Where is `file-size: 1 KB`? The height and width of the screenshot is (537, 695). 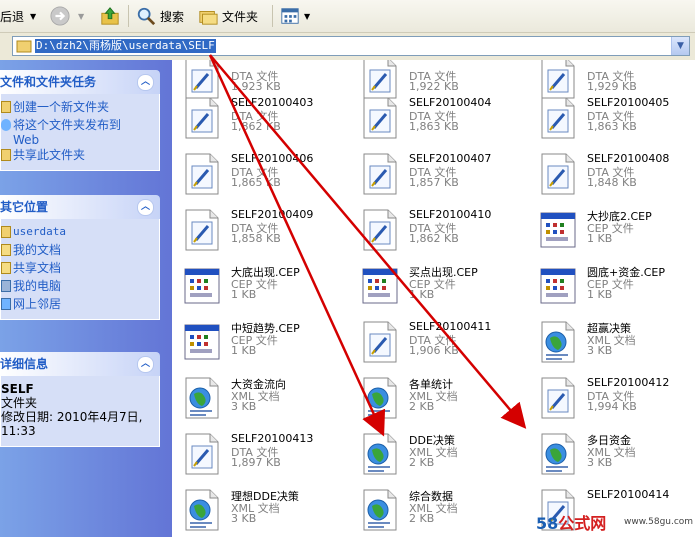 file-size: 1 KB is located at coordinates (600, 238).